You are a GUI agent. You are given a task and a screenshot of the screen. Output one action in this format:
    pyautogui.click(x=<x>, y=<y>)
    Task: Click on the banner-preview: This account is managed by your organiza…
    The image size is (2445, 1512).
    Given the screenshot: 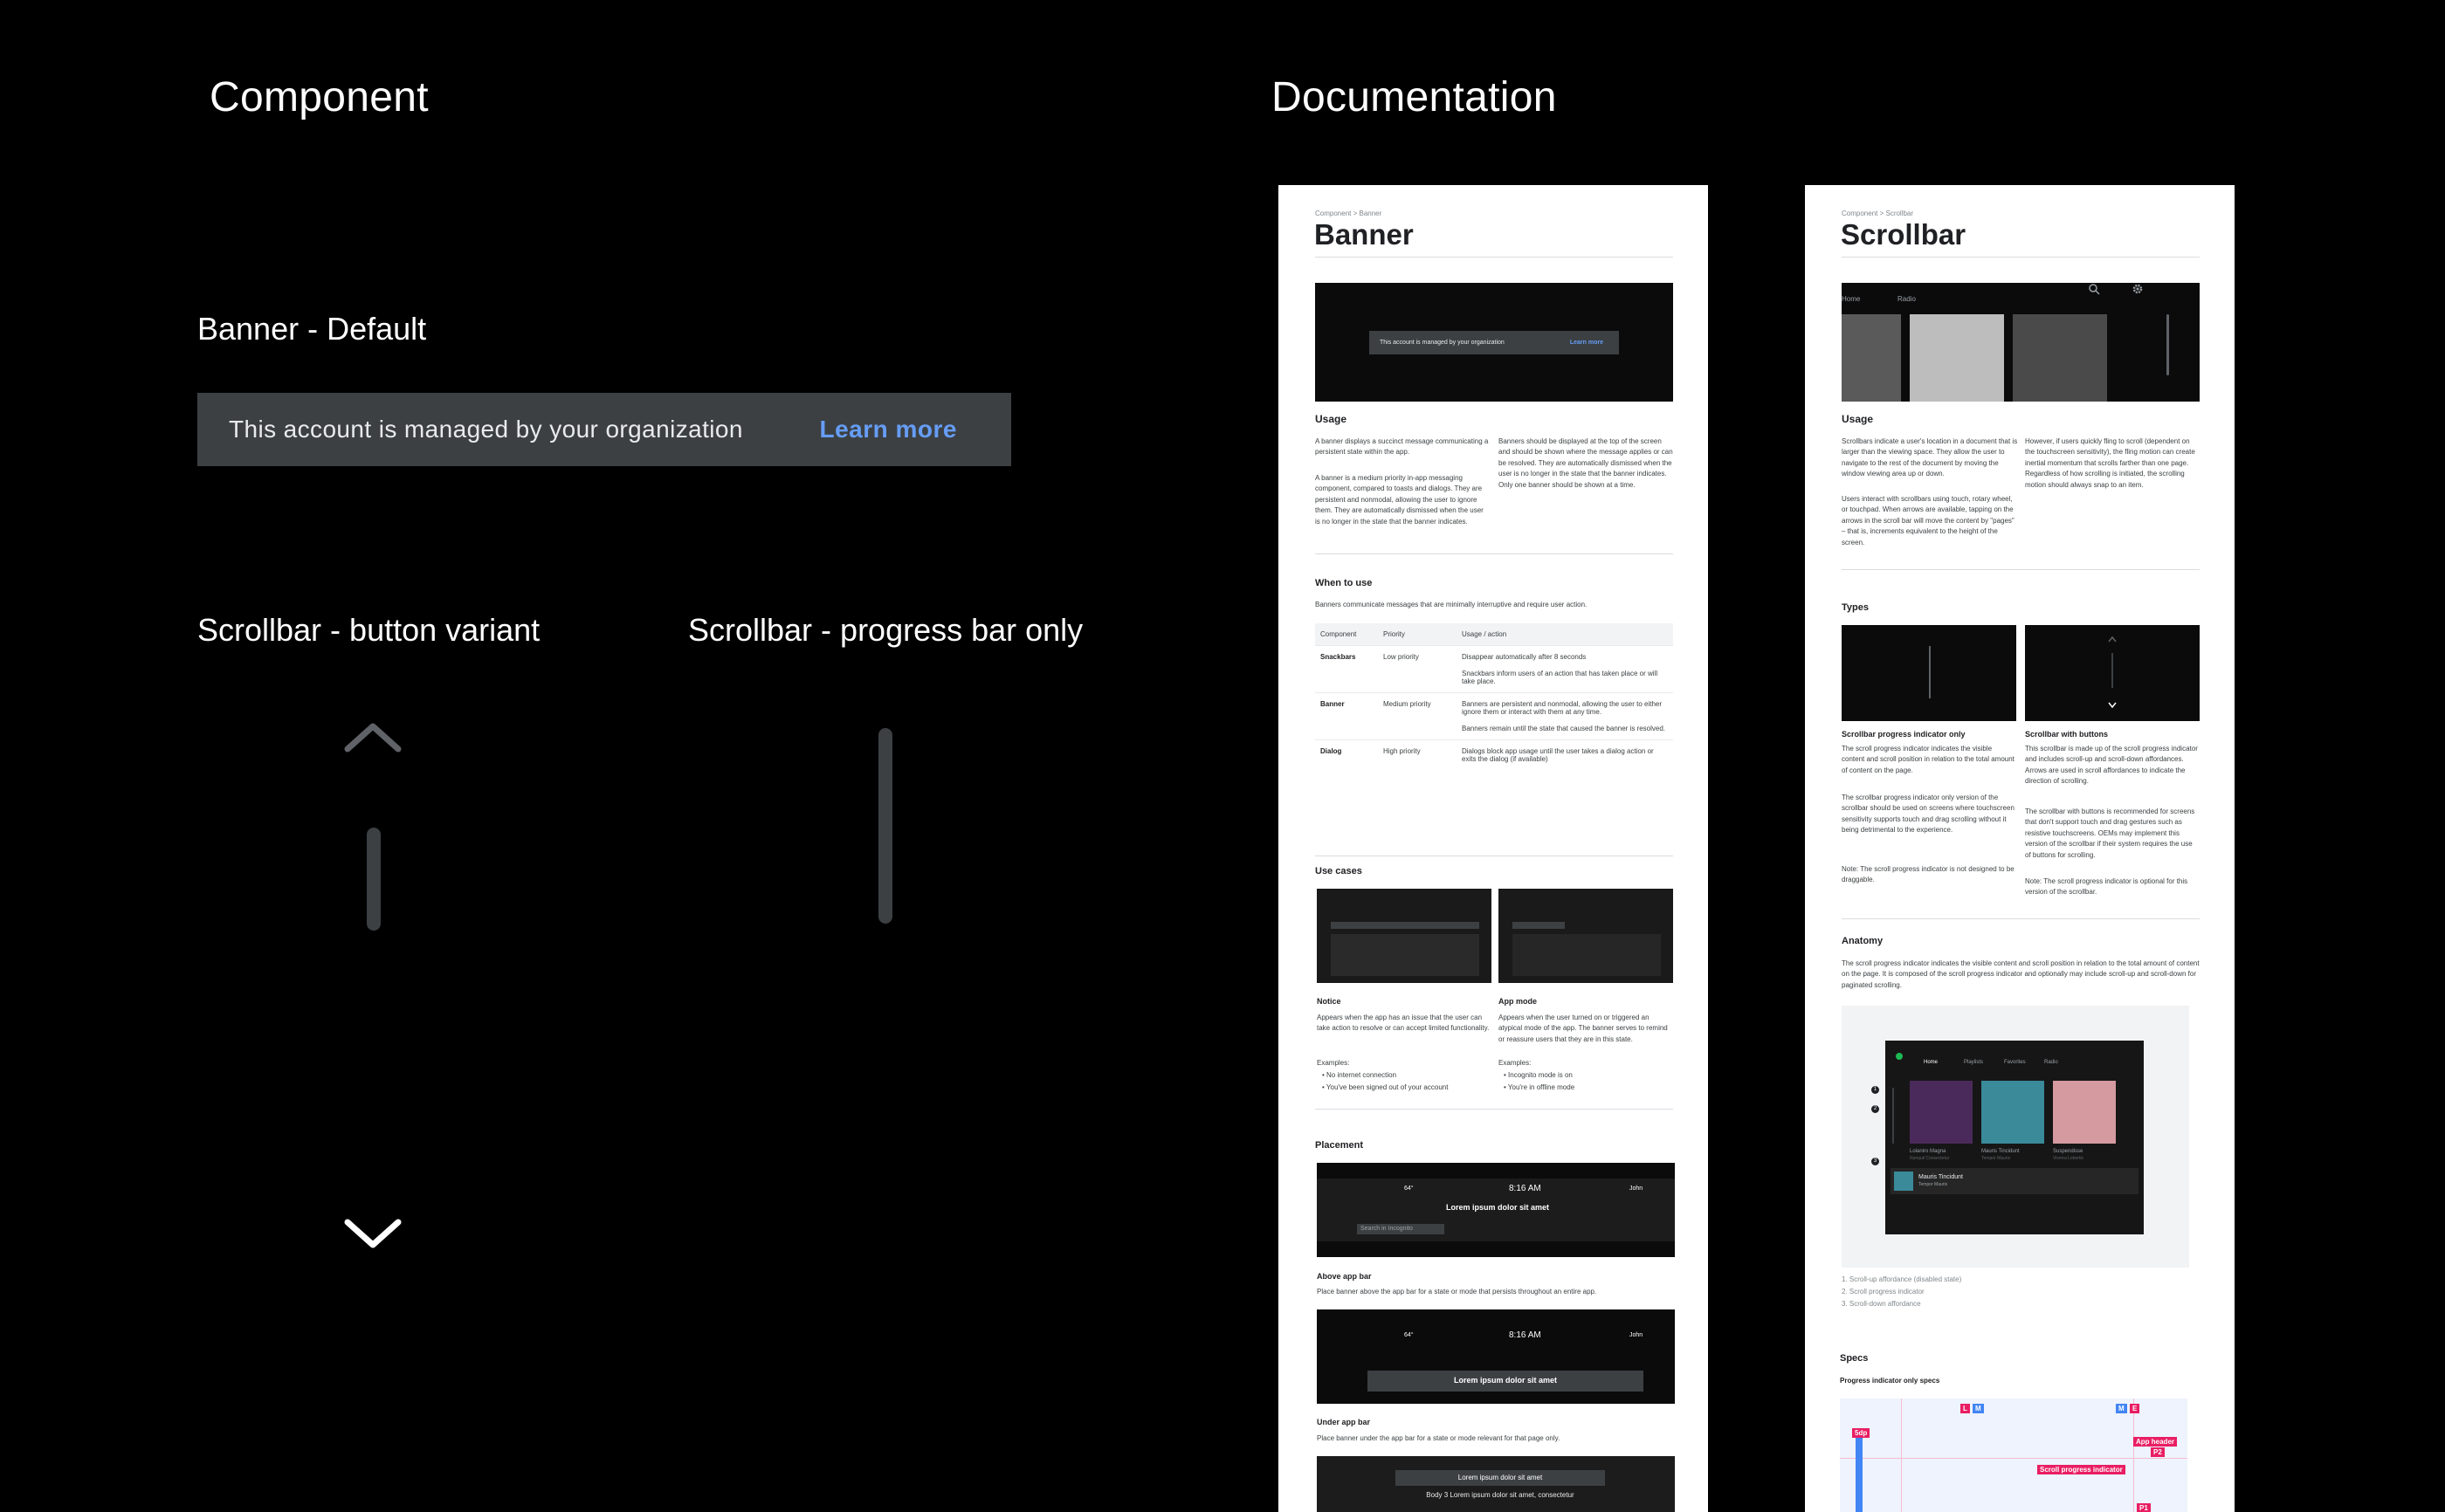 What is the action you would take?
    pyautogui.click(x=1494, y=342)
    